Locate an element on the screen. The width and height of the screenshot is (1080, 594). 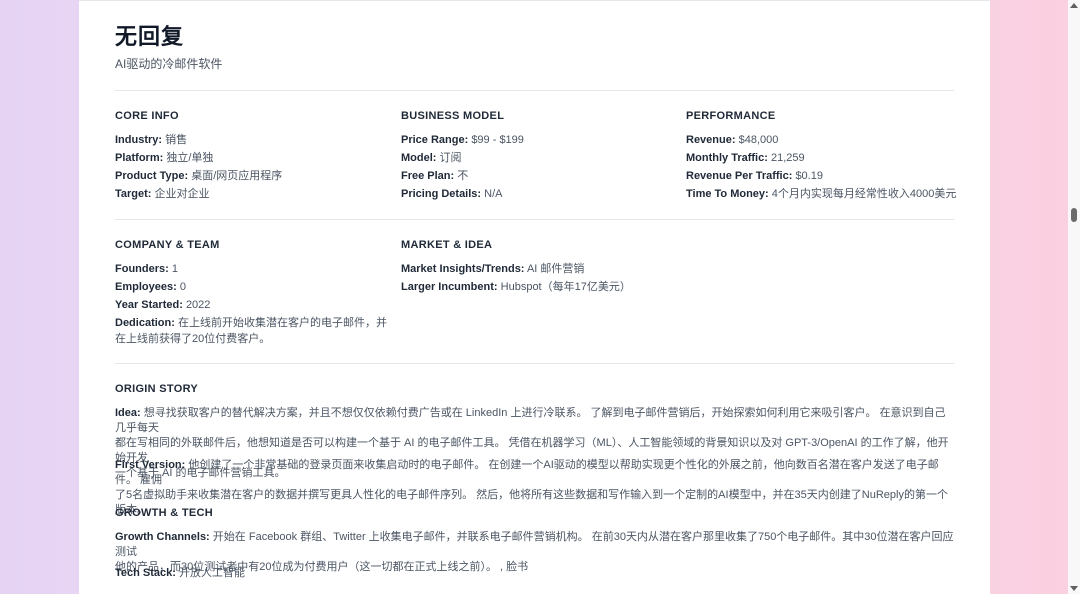
business-model-model: Model: 订阅 is located at coordinates (431, 158).